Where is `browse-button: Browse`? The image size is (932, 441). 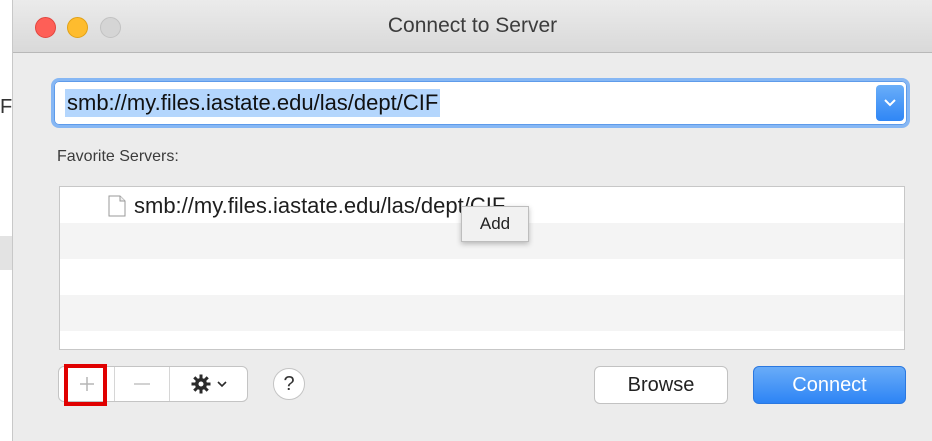 browse-button: Browse is located at coordinates (661, 385).